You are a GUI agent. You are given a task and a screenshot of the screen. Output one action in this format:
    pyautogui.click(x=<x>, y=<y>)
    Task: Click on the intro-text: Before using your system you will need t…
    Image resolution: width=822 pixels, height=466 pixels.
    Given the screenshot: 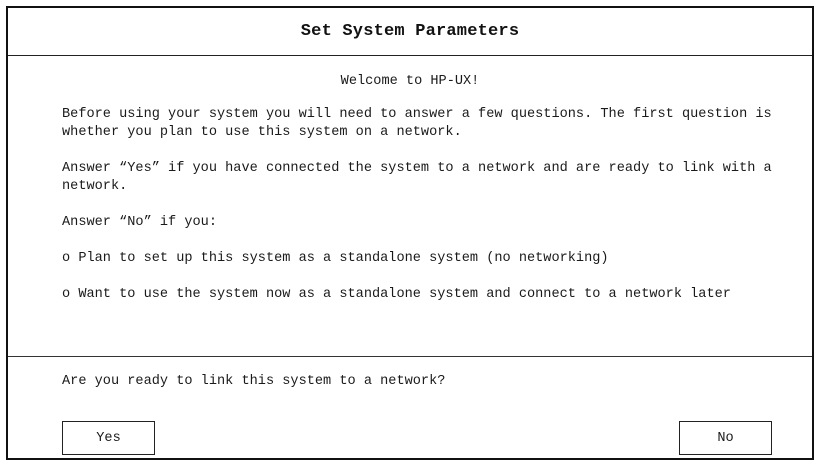 What is the action you would take?
    pyautogui.click(x=421, y=123)
    